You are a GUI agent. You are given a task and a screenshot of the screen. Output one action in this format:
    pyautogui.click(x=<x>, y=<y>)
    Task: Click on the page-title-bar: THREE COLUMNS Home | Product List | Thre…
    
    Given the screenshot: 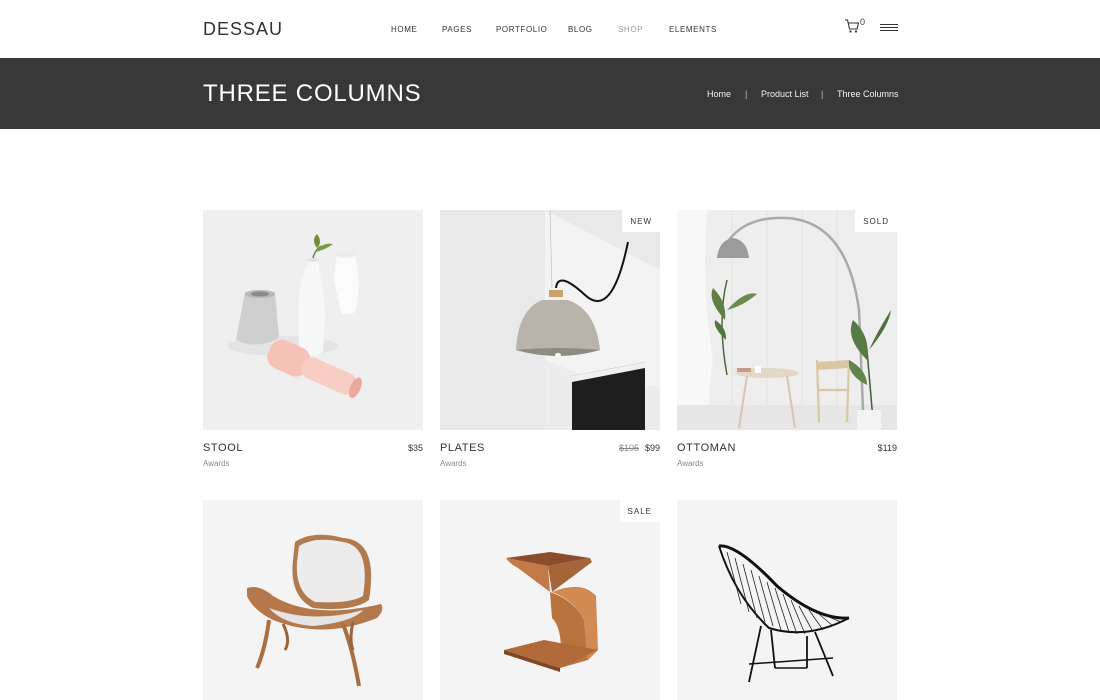 What is the action you would take?
    pyautogui.click(x=550, y=93)
    